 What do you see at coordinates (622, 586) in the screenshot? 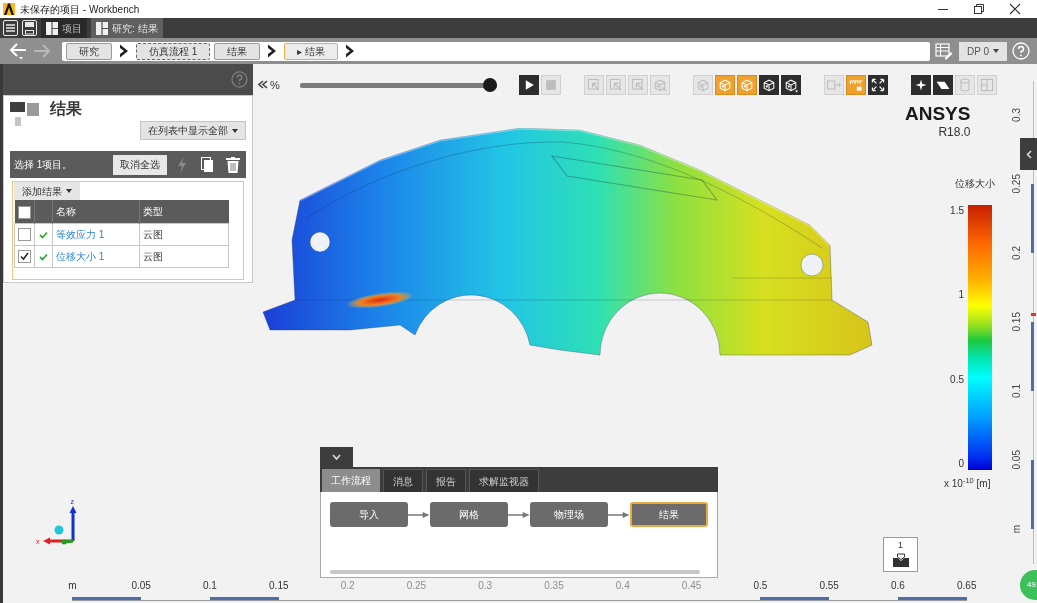
I see `ruler-label: 0.4` at bounding box center [622, 586].